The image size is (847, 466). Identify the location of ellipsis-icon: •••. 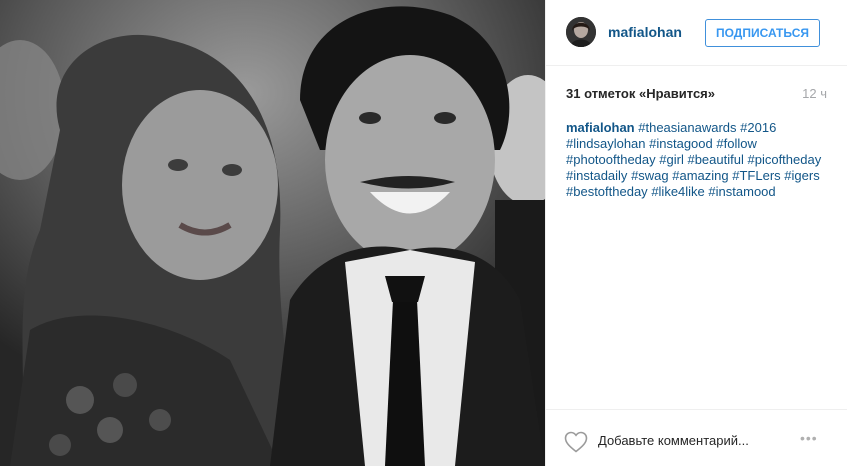
(813, 438).